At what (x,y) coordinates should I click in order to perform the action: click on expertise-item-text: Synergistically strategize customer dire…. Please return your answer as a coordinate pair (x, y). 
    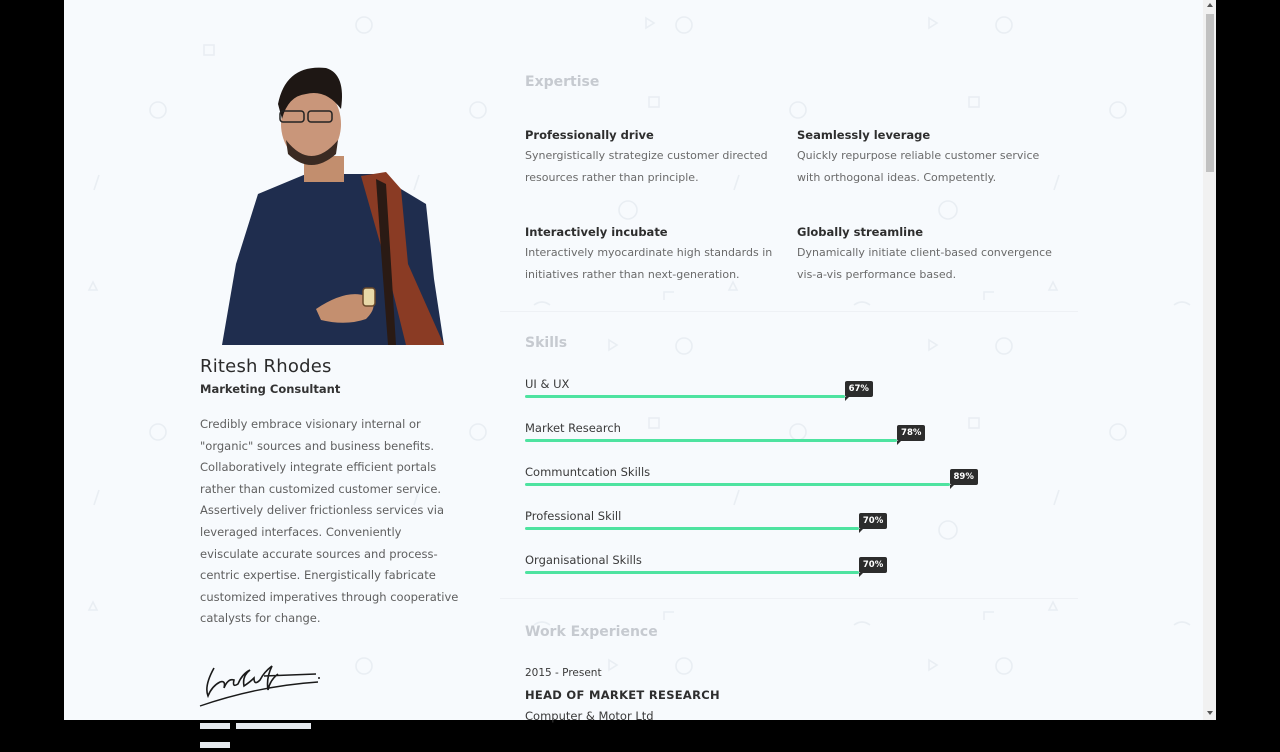
    Looking at the image, I should click on (646, 166).